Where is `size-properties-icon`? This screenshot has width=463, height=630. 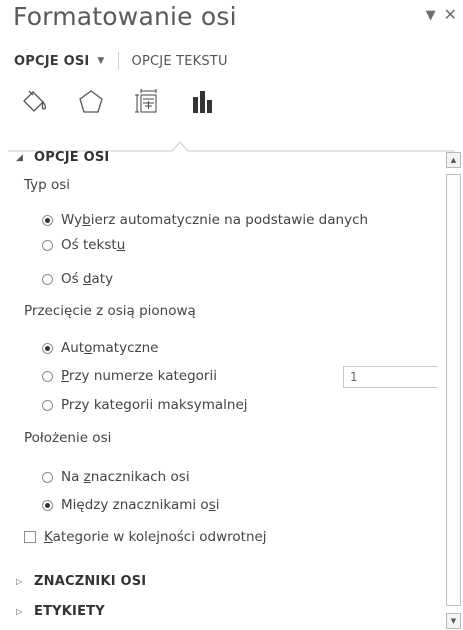
size-properties-icon is located at coordinates (147, 102).